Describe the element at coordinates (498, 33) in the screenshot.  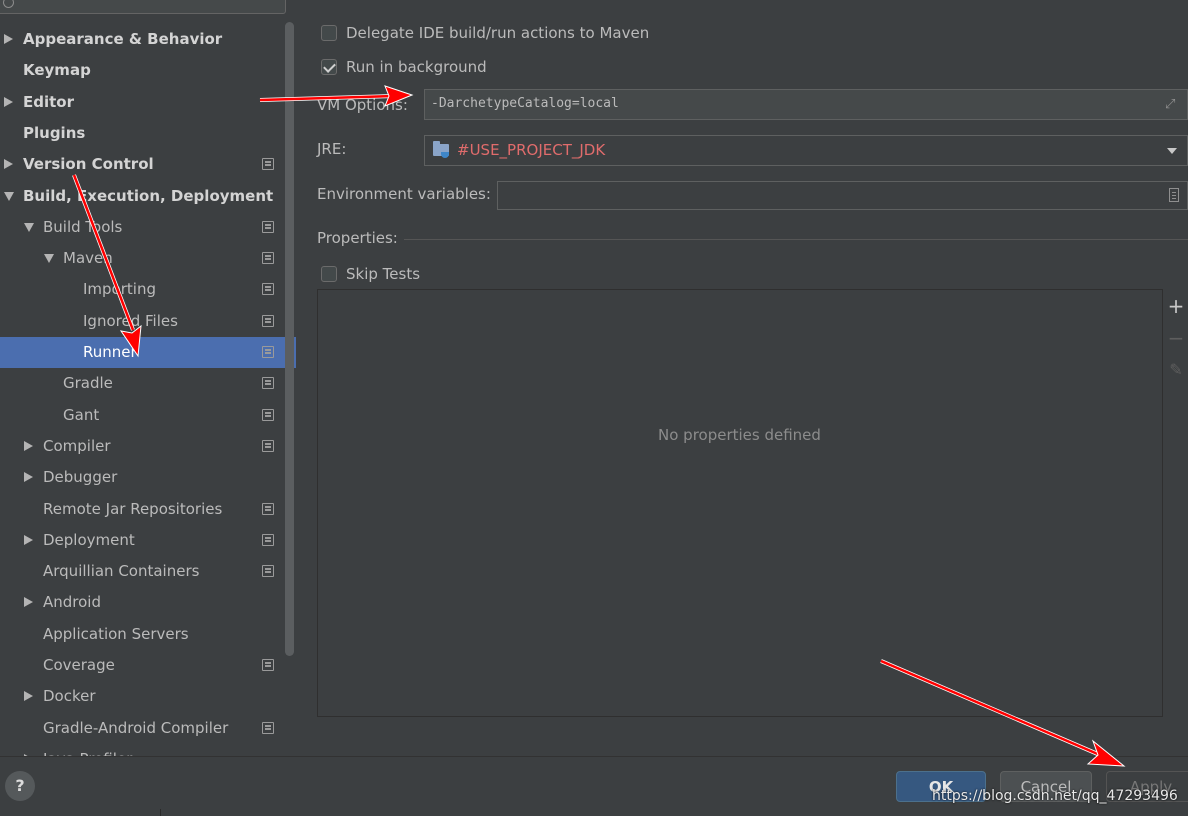
I see `delegate-label: Delegate IDE build/run actions to Maven` at that location.